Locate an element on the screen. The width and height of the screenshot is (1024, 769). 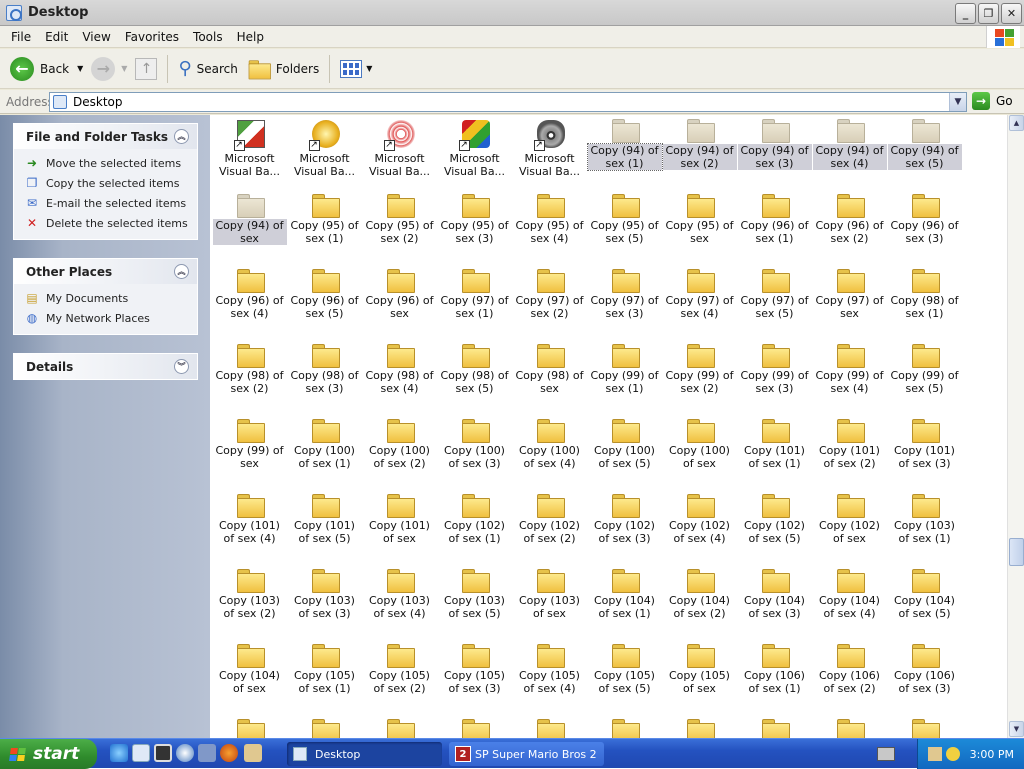
folder-item: Copy (96) of sex (3) is located at coordinates (924, 227).